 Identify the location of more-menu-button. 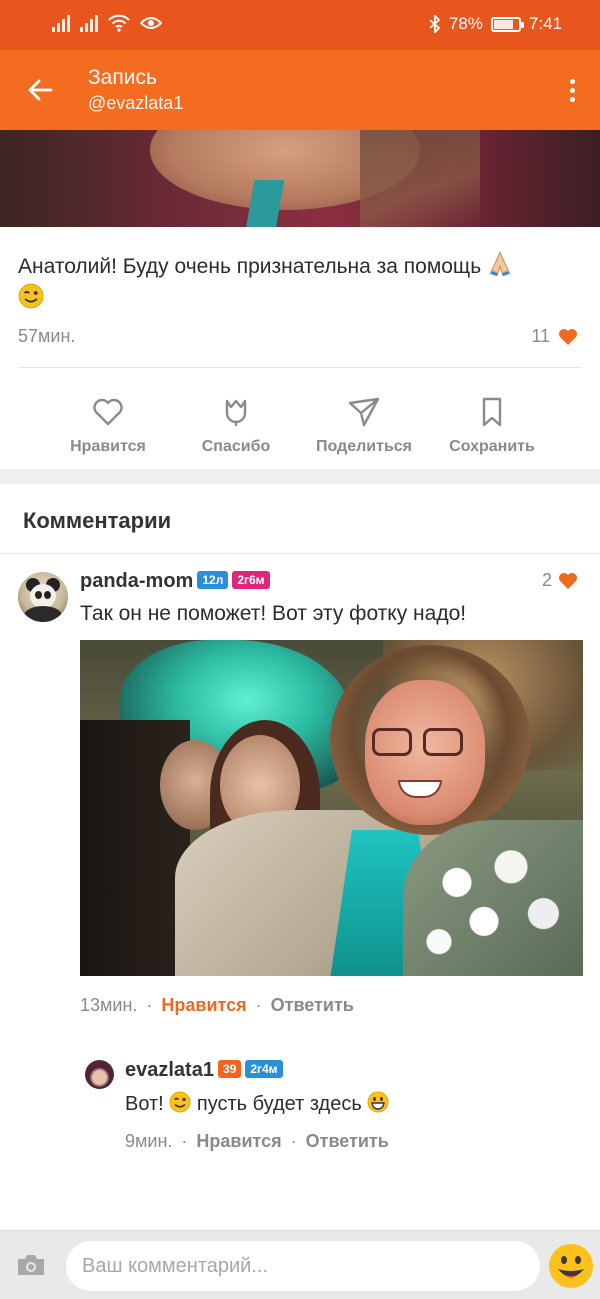
(572, 90).